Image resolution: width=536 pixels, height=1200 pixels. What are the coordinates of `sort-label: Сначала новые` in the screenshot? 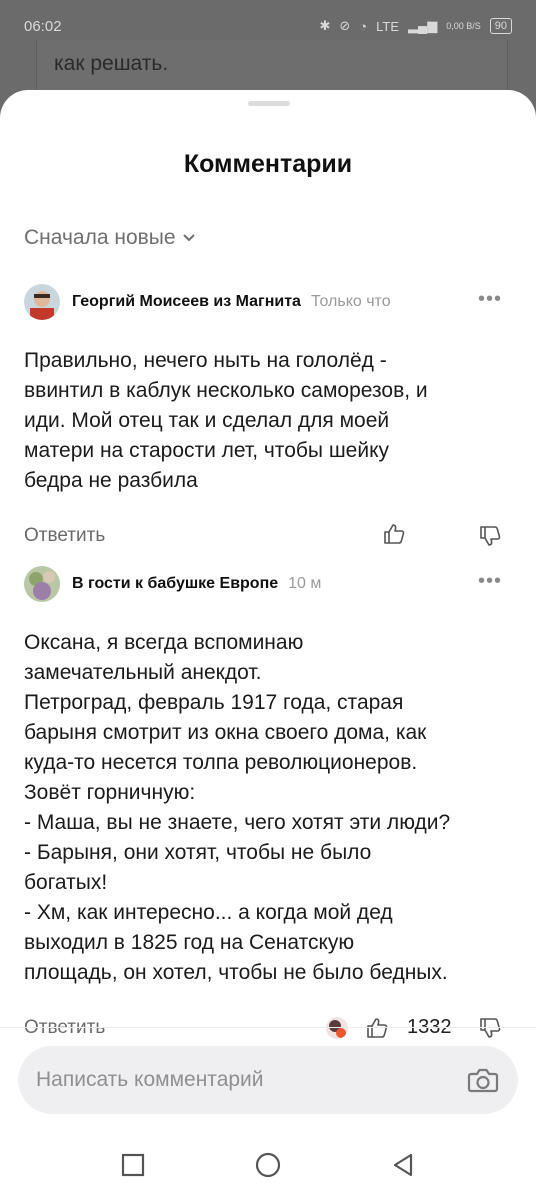 It's located at (100, 237).